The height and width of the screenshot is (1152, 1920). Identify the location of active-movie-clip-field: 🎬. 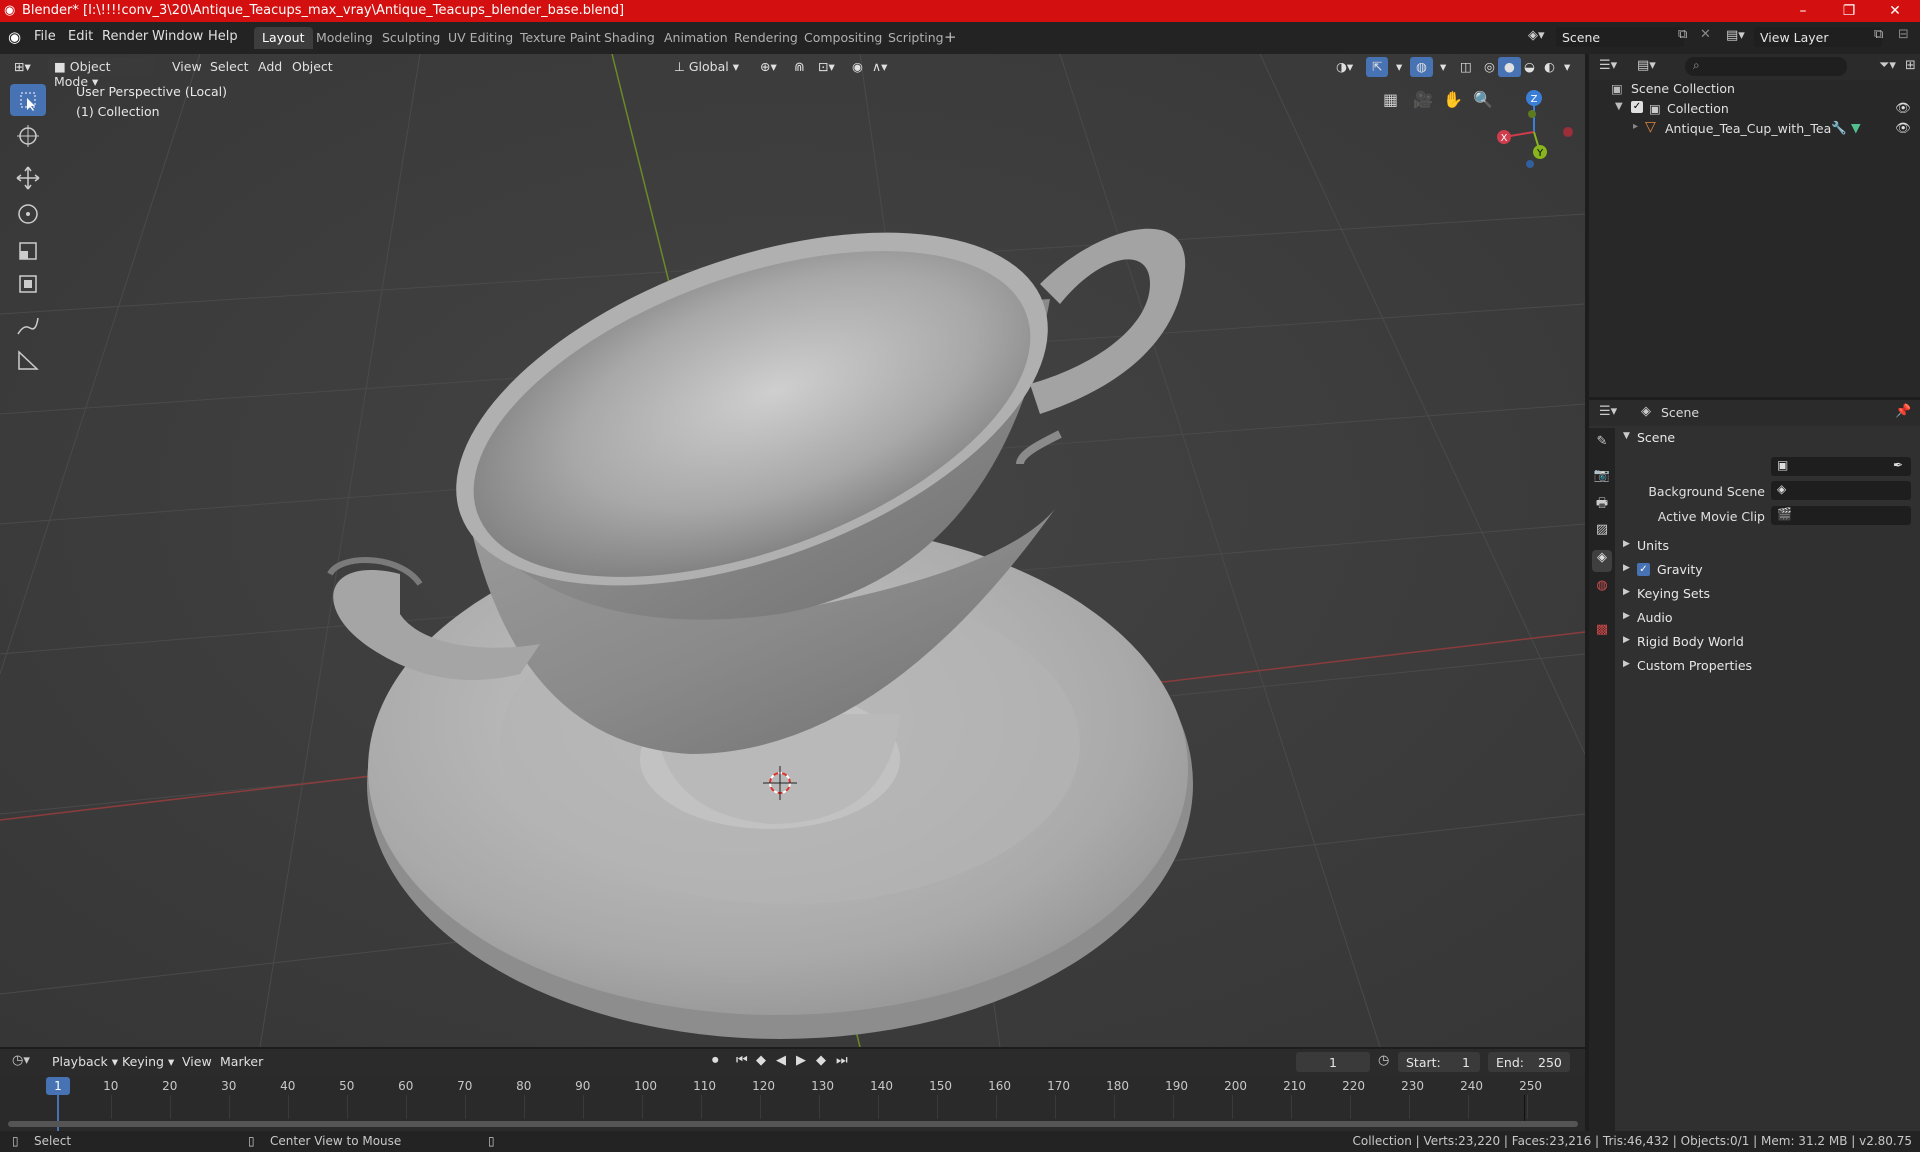
(1841, 515).